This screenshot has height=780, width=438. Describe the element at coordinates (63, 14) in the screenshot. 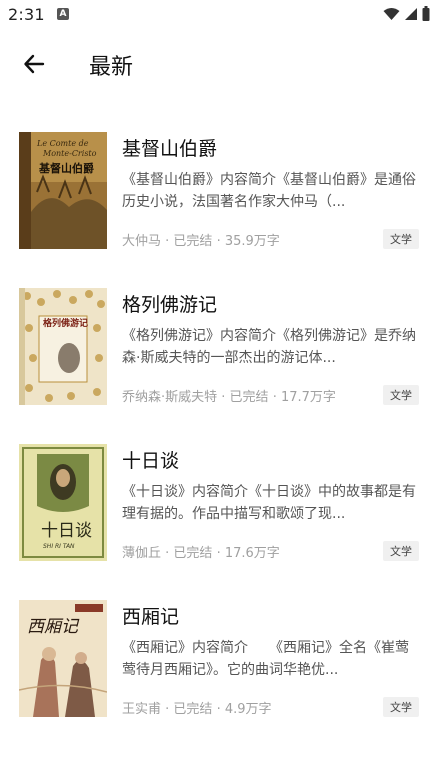

I see `notification-app-icon: A` at that location.